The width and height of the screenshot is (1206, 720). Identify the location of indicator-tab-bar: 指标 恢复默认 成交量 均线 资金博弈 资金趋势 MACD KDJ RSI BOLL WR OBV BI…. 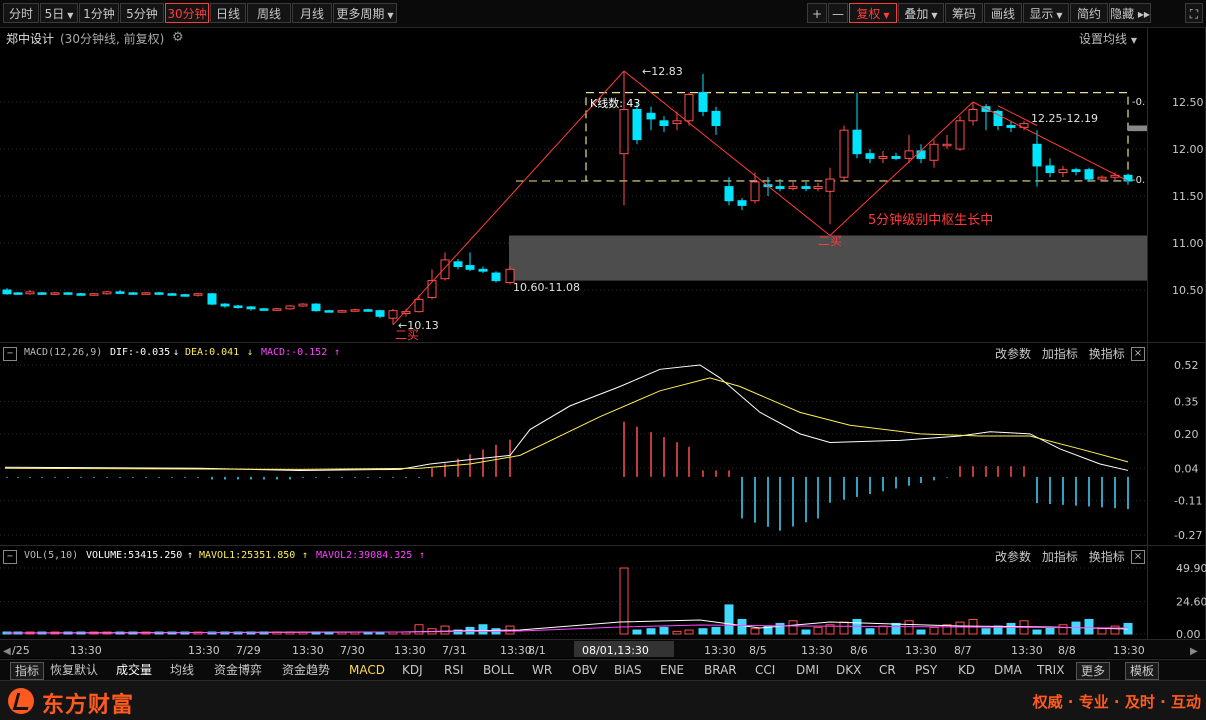
(603, 669).